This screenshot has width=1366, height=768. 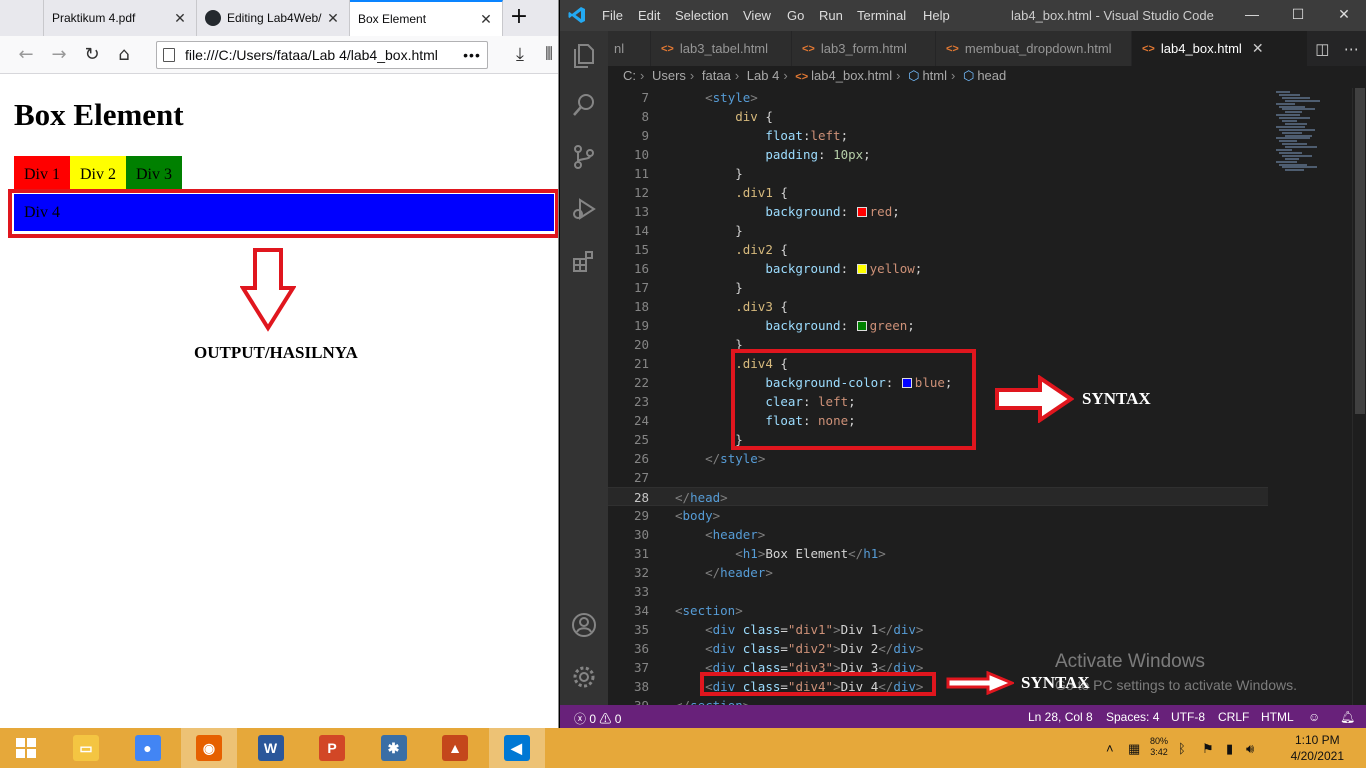 I want to click on explorer-icon, so click(x=584, y=55).